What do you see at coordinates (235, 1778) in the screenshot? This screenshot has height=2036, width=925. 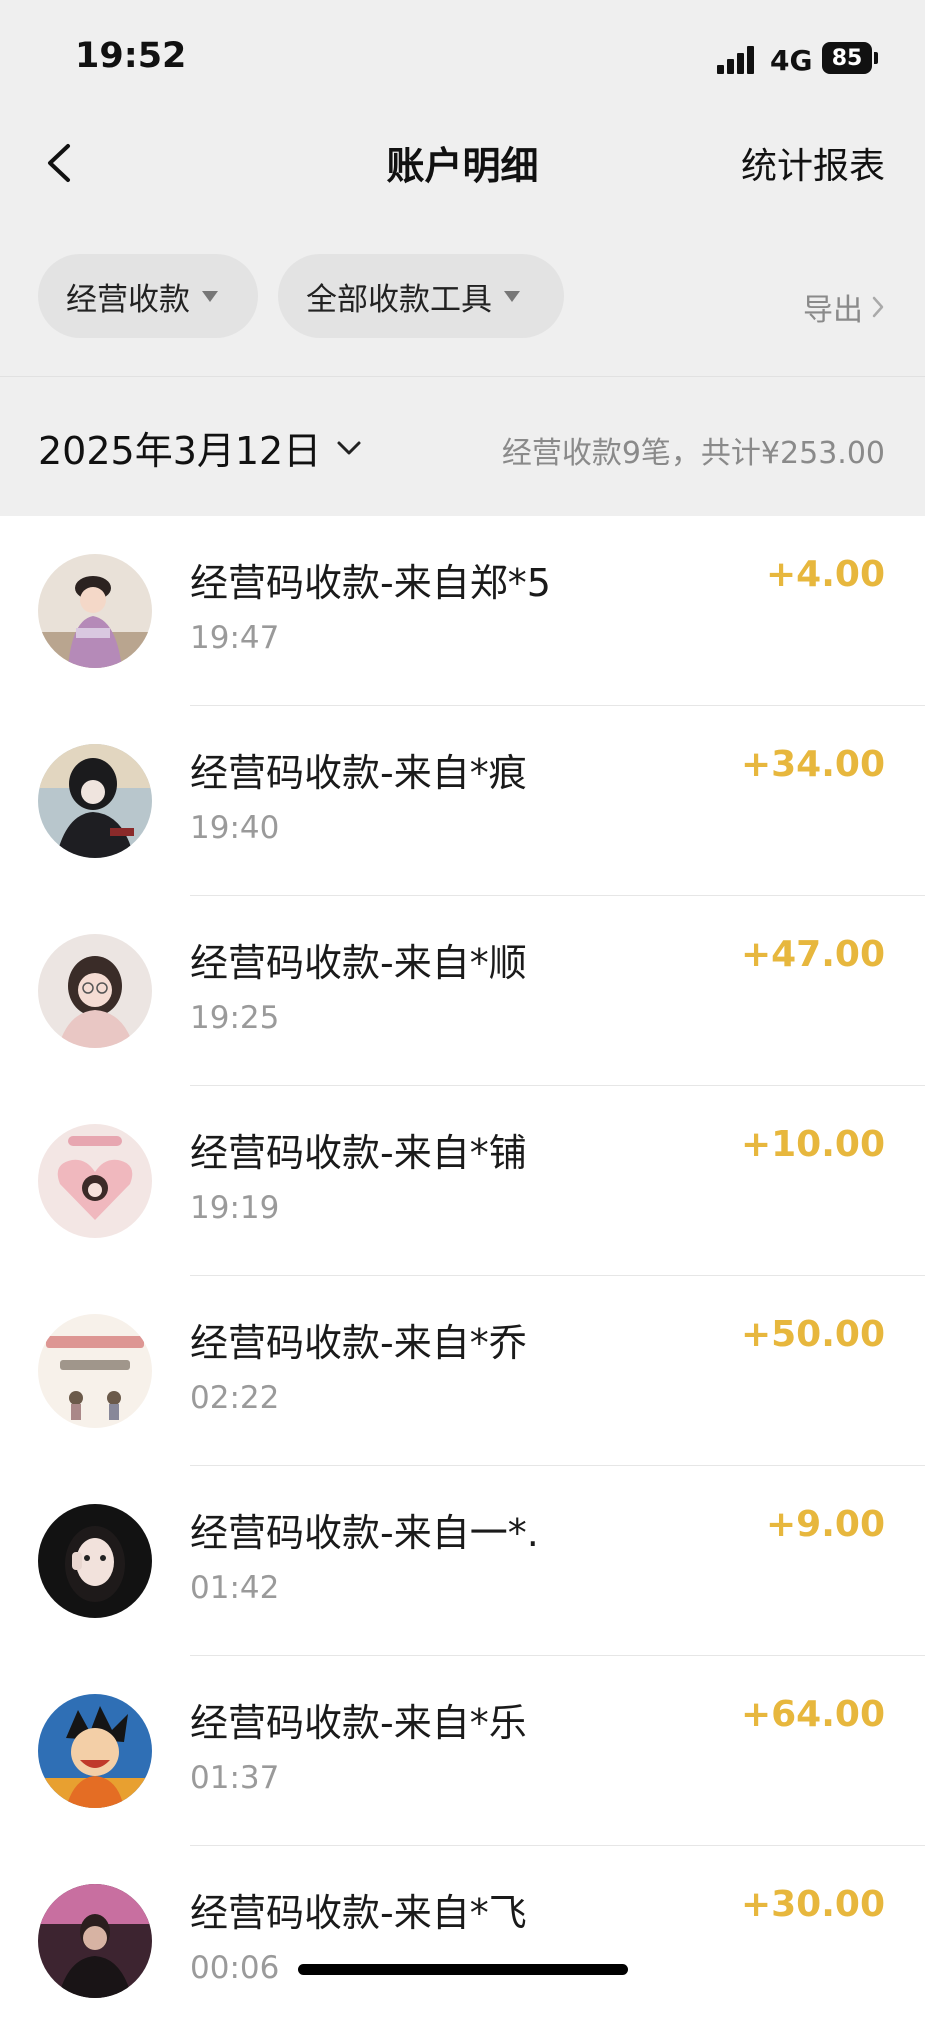 I see `transaction-time: 01:37` at bounding box center [235, 1778].